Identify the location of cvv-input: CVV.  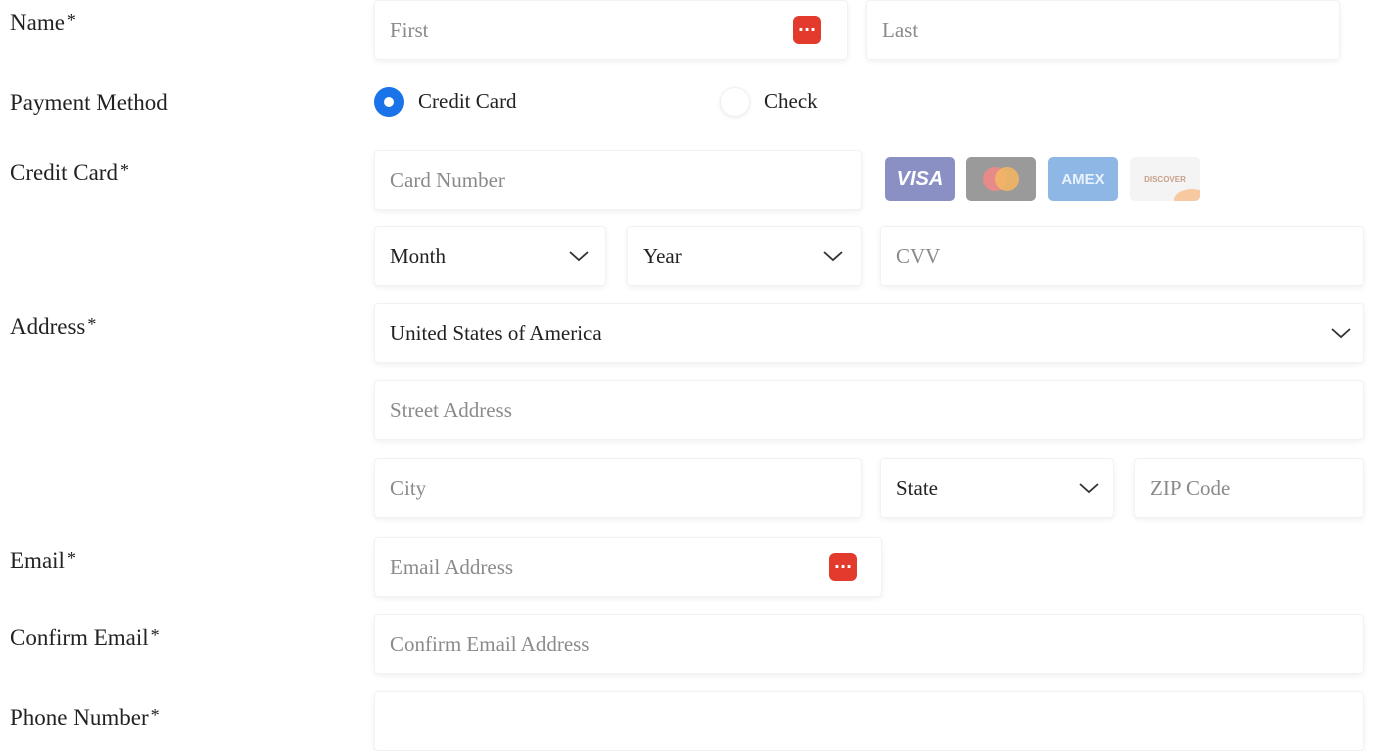
(1122, 256).